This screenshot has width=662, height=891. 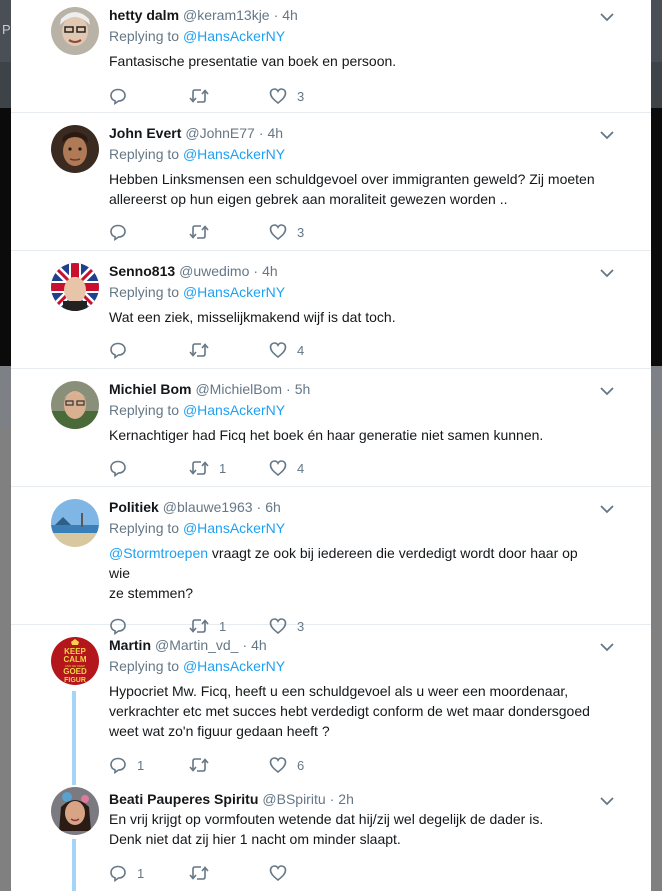 What do you see at coordinates (208, 507) in the screenshot?
I see `author-handle: @blauwe1963` at bounding box center [208, 507].